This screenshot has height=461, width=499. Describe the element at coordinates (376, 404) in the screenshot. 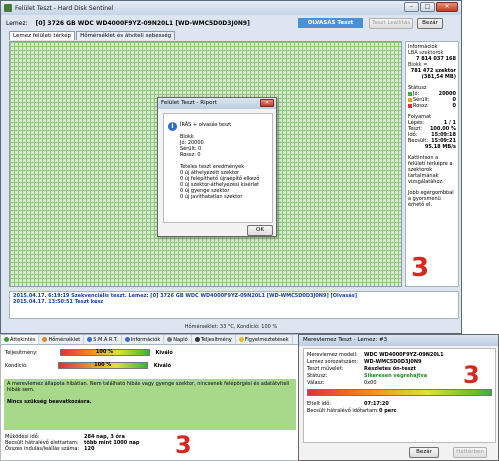

I see `elapsed-value: 07:17:20` at that location.